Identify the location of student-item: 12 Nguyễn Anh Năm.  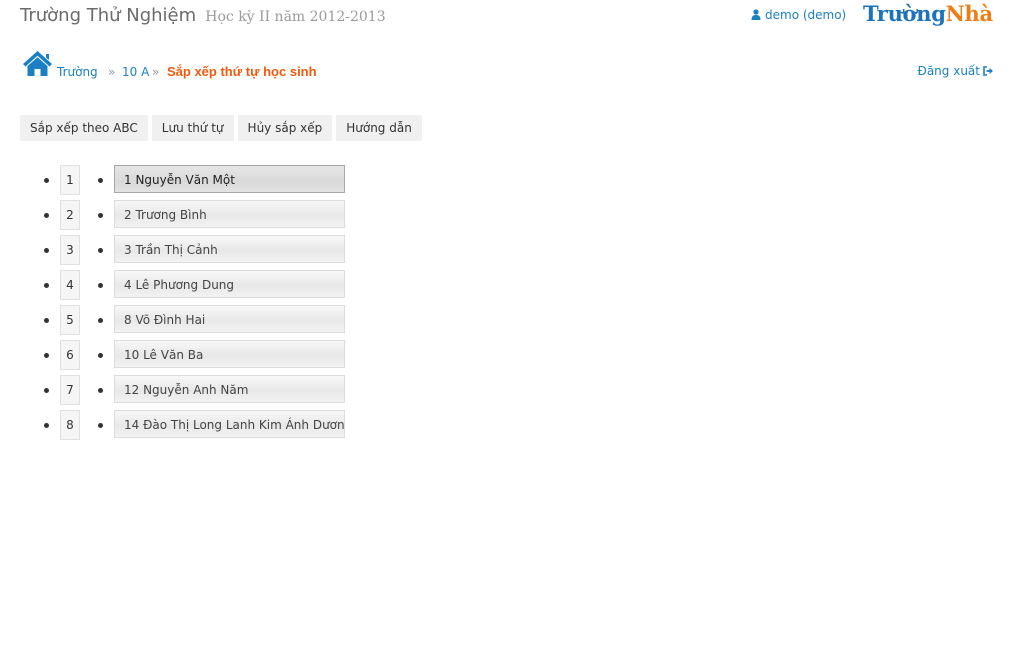
(229, 389).